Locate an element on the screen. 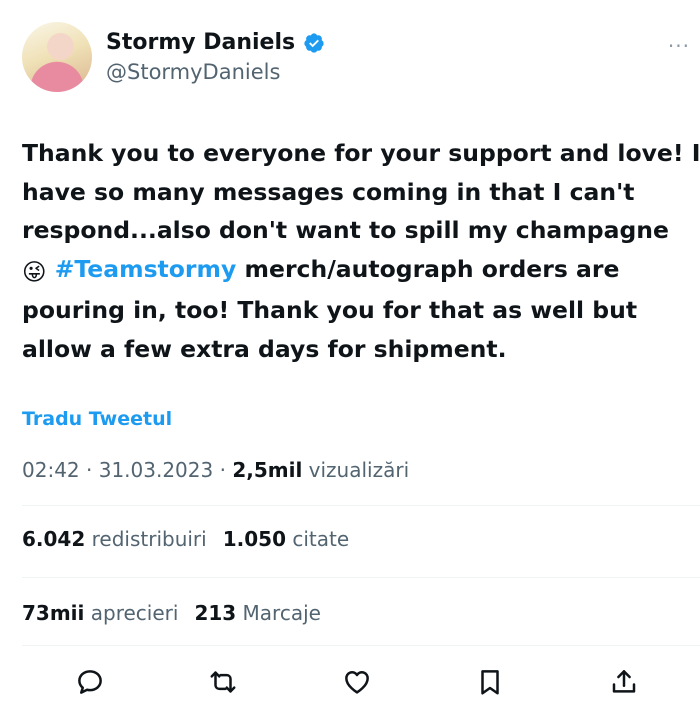 This screenshot has height=722, width=700. bookmark-icon is located at coordinates (490, 682).